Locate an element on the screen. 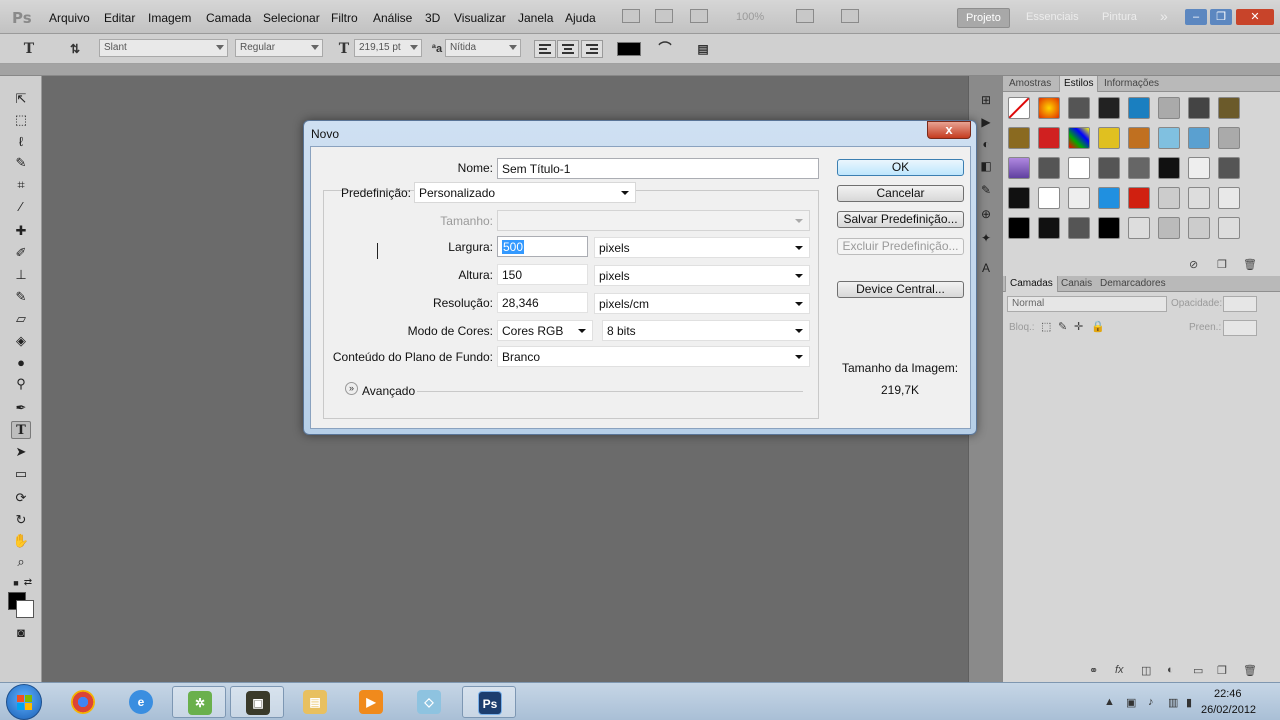 This screenshot has height=720, width=1280. tray-app-icon: ▣ is located at coordinates (1131, 702).